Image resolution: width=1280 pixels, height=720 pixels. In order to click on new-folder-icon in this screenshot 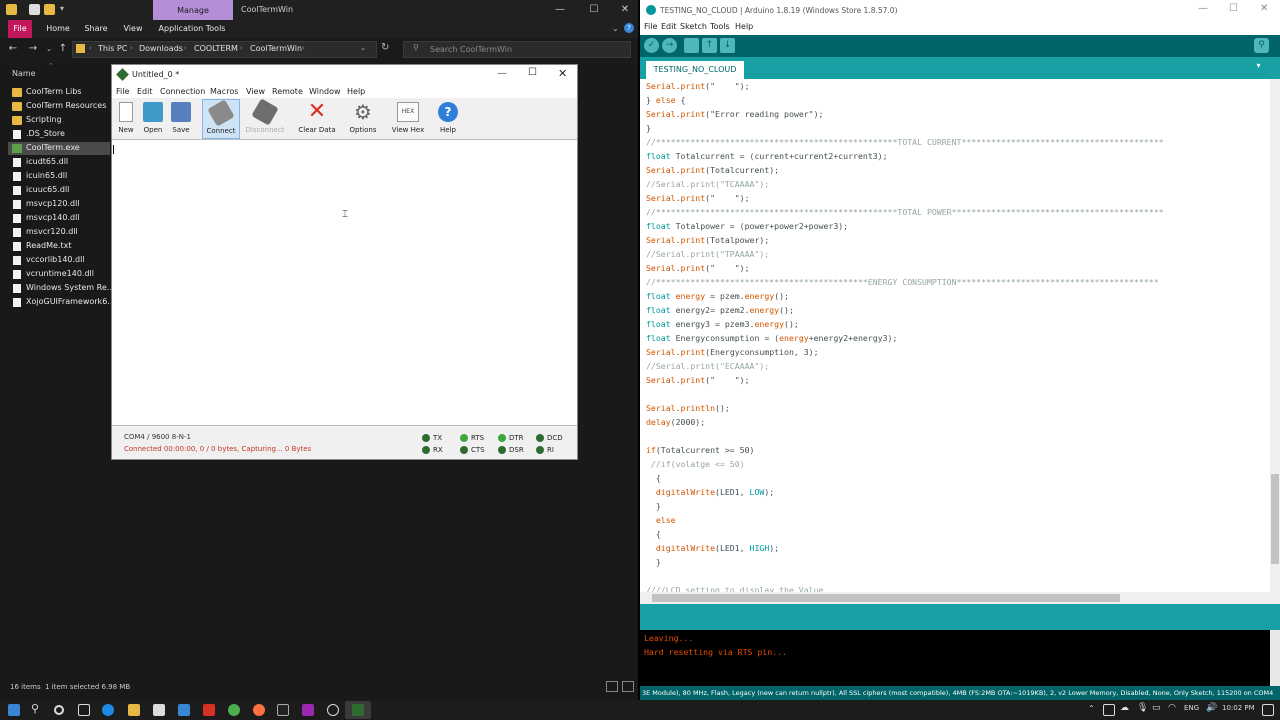, I will do `click(49, 9)`.